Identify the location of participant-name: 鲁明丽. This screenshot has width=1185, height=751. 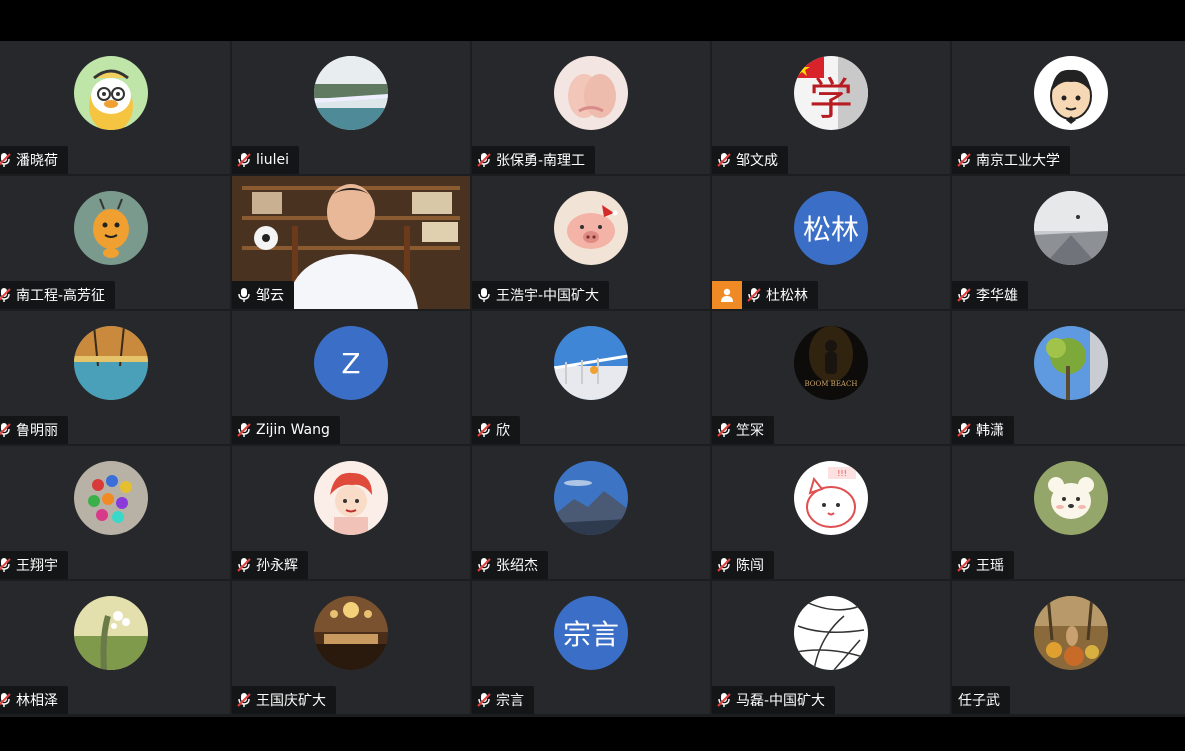
(37, 431).